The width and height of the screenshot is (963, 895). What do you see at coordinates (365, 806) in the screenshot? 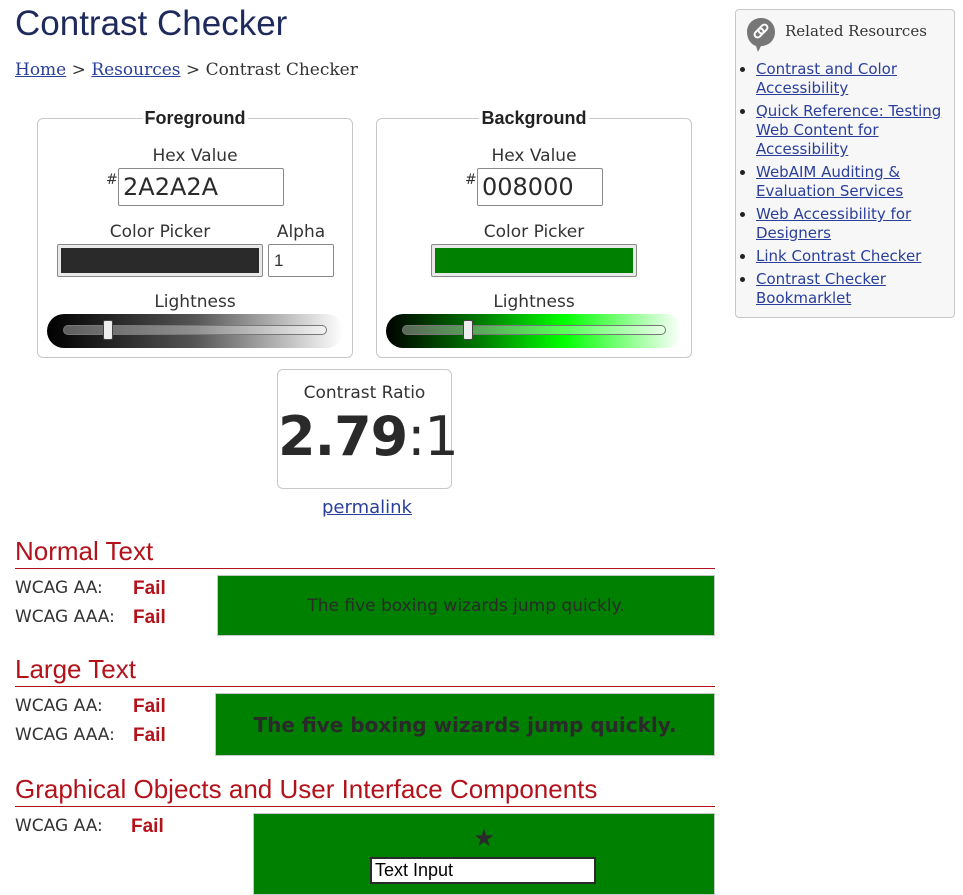
I see `graphical-objects-divider` at bounding box center [365, 806].